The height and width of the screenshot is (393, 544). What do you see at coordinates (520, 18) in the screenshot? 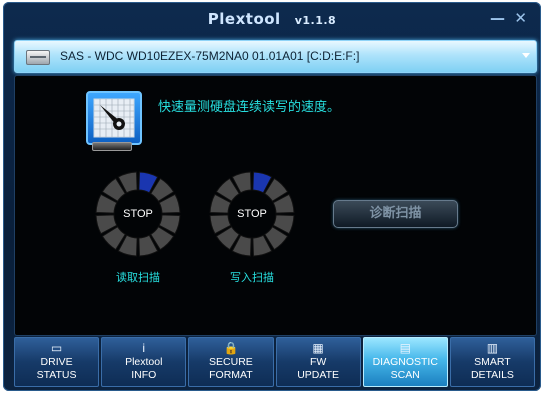
I see `close-button: ✕` at bounding box center [520, 18].